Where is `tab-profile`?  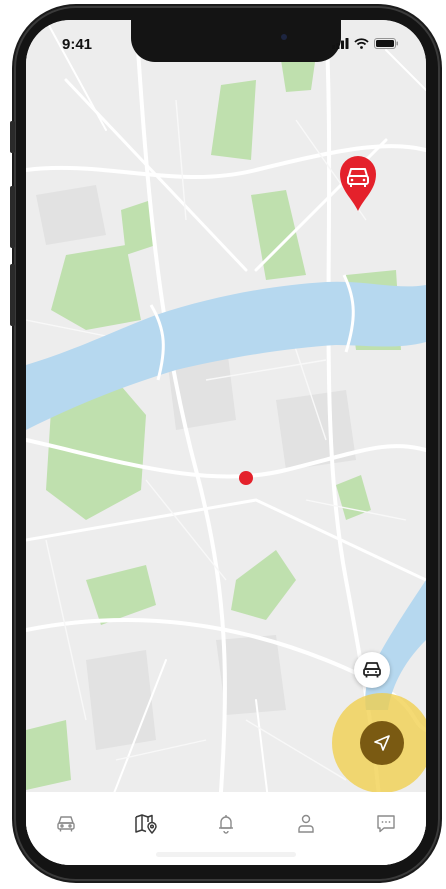
tab-profile is located at coordinates (306, 824).